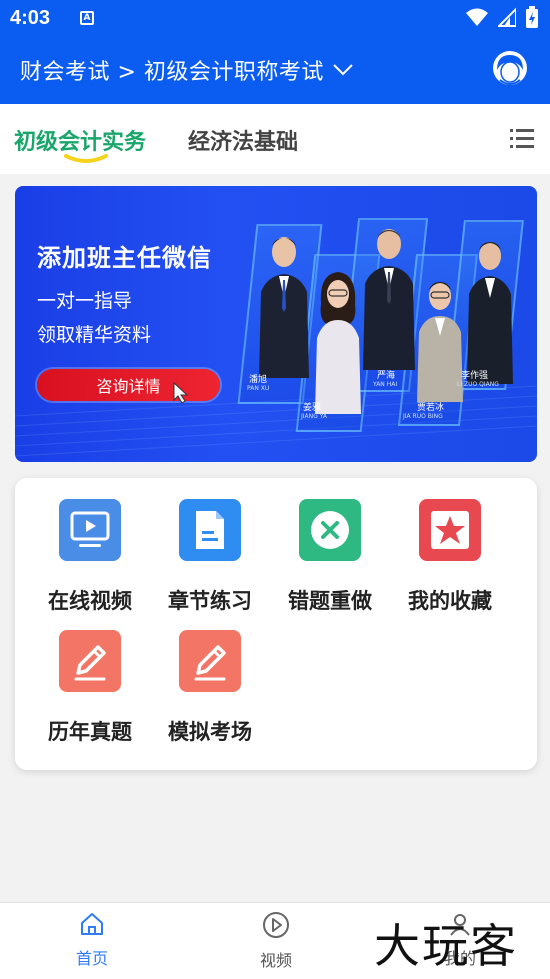 The height and width of the screenshot is (979, 550). What do you see at coordinates (124, 258) in the screenshot?
I see `banner-title: 添加班主任微信` at bounding box center [124, 258].